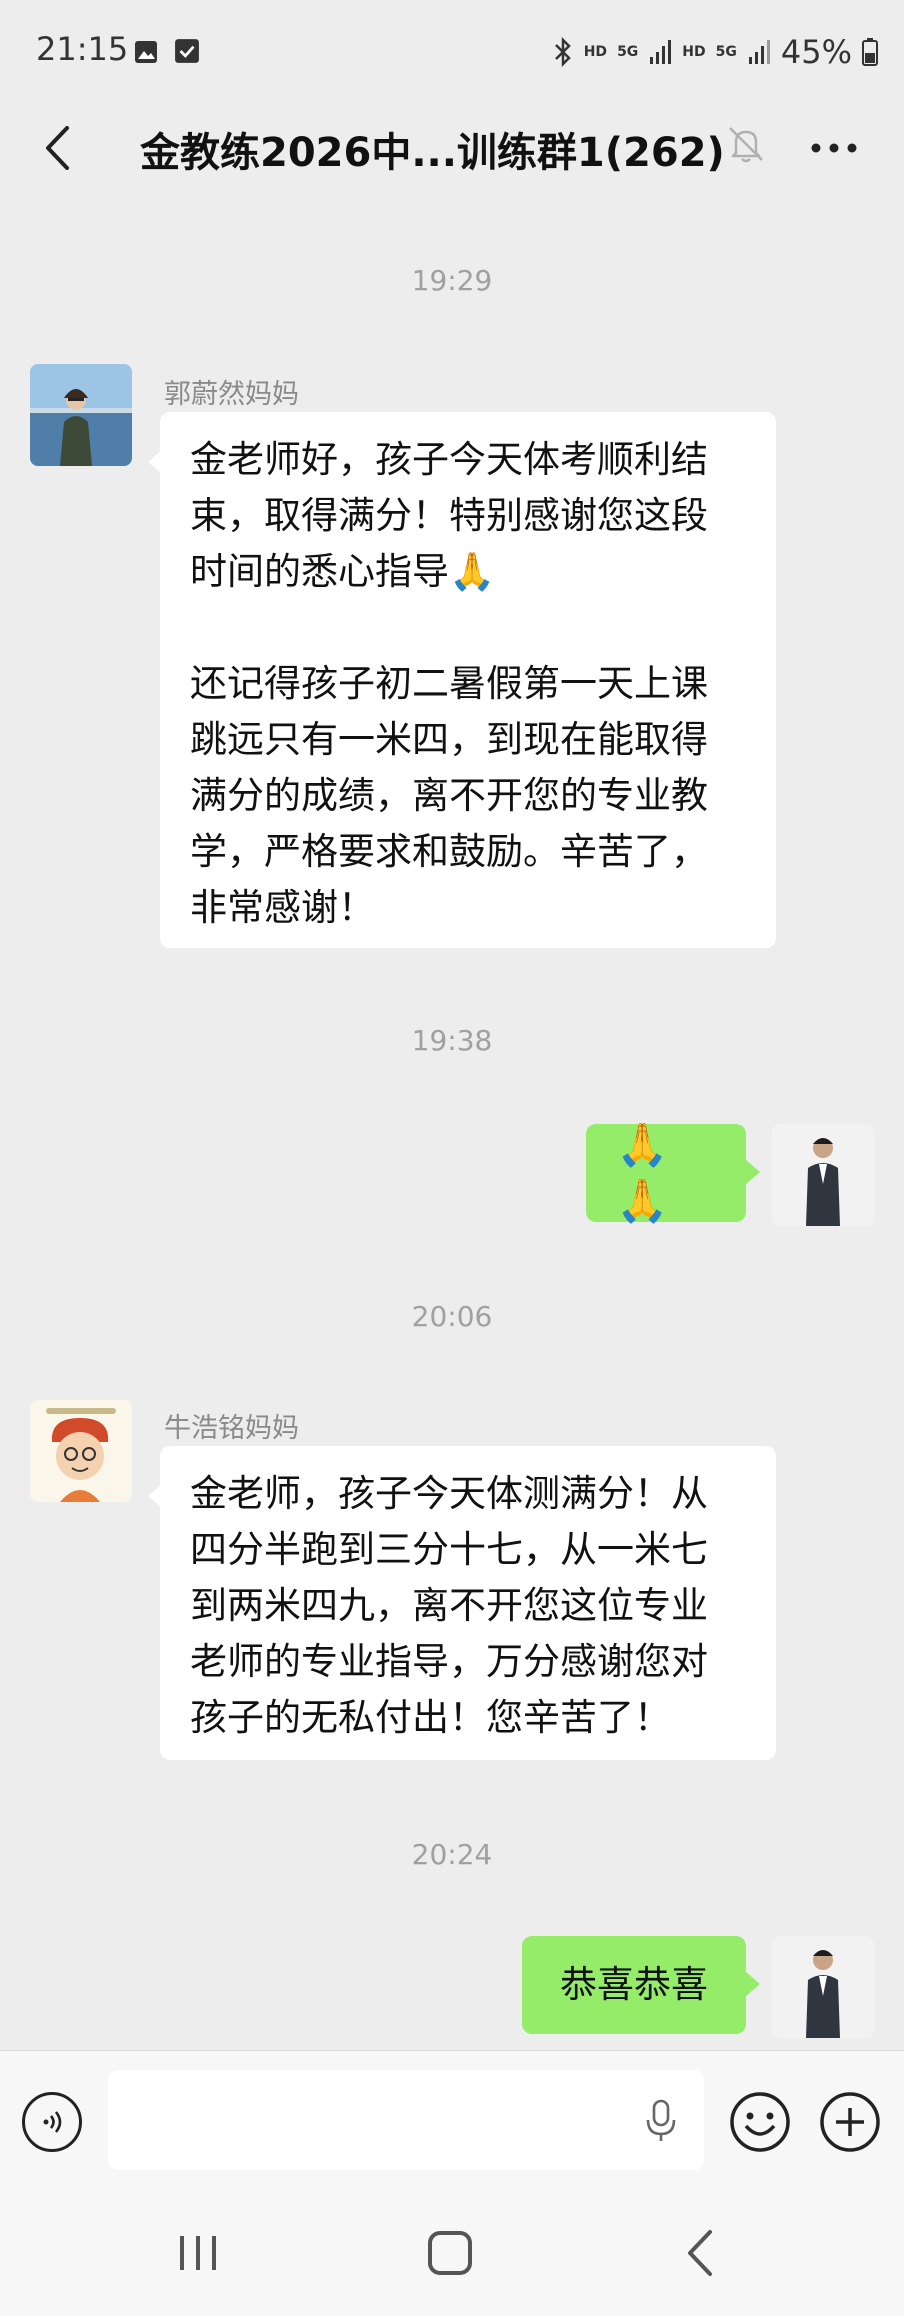 The height and width of the screenshot is (2316, 904). What do you see at coordinates (449, 1549) in the screenshot?
I see `message-line: 四分半跑到三分十七，从一米七` at bounding box center [449, 1549].